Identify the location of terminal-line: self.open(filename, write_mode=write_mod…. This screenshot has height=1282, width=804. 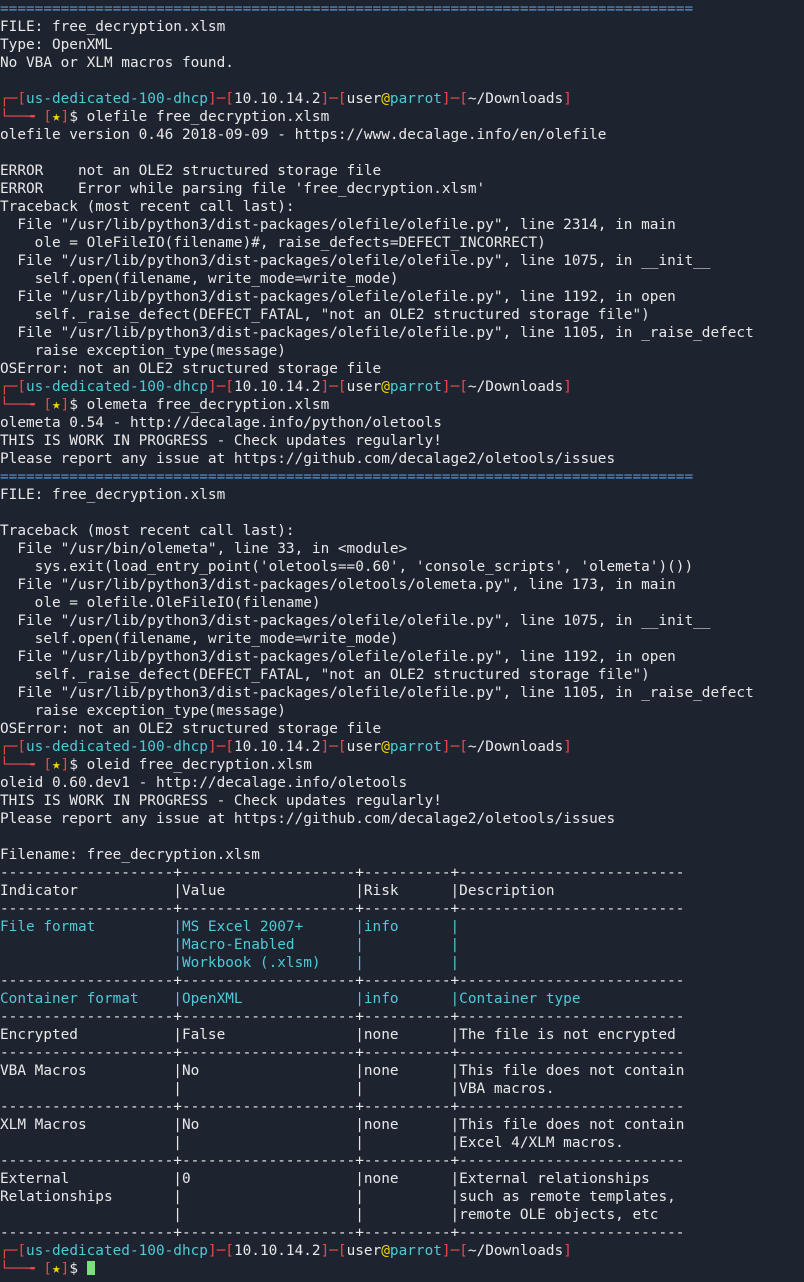
(402, 279).